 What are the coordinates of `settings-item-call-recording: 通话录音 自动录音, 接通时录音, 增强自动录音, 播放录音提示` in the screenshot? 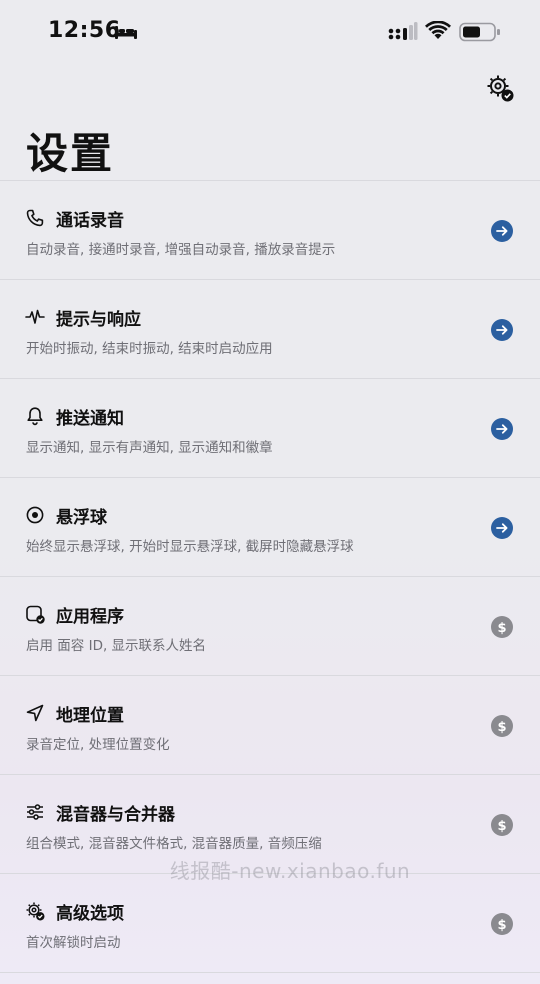 It's located at (270, 229).